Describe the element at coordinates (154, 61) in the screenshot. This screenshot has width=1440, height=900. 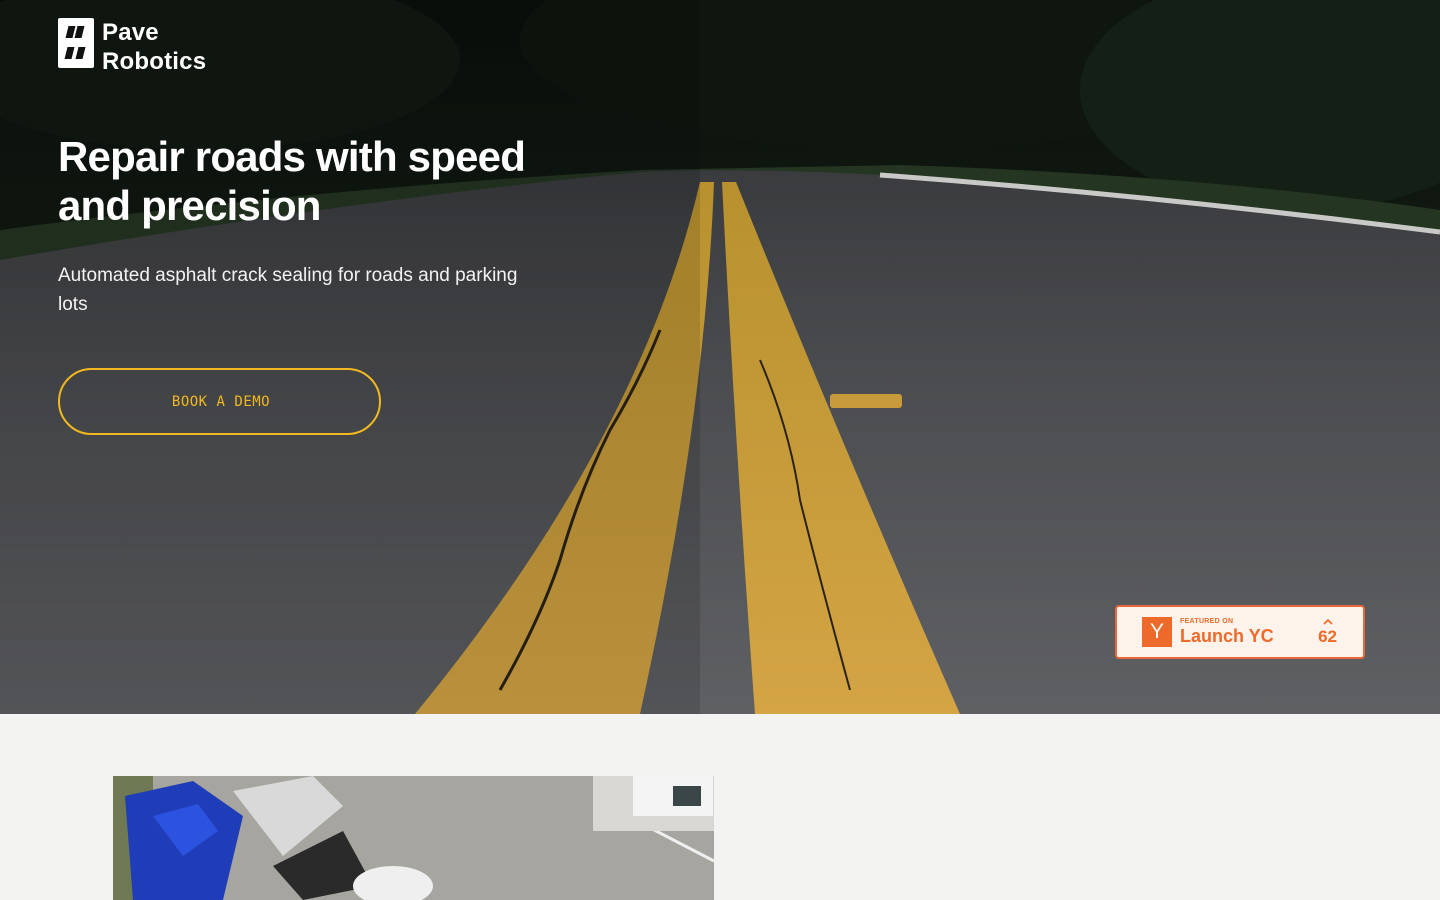
I see `brand-name-line2: Robotics` at that location.